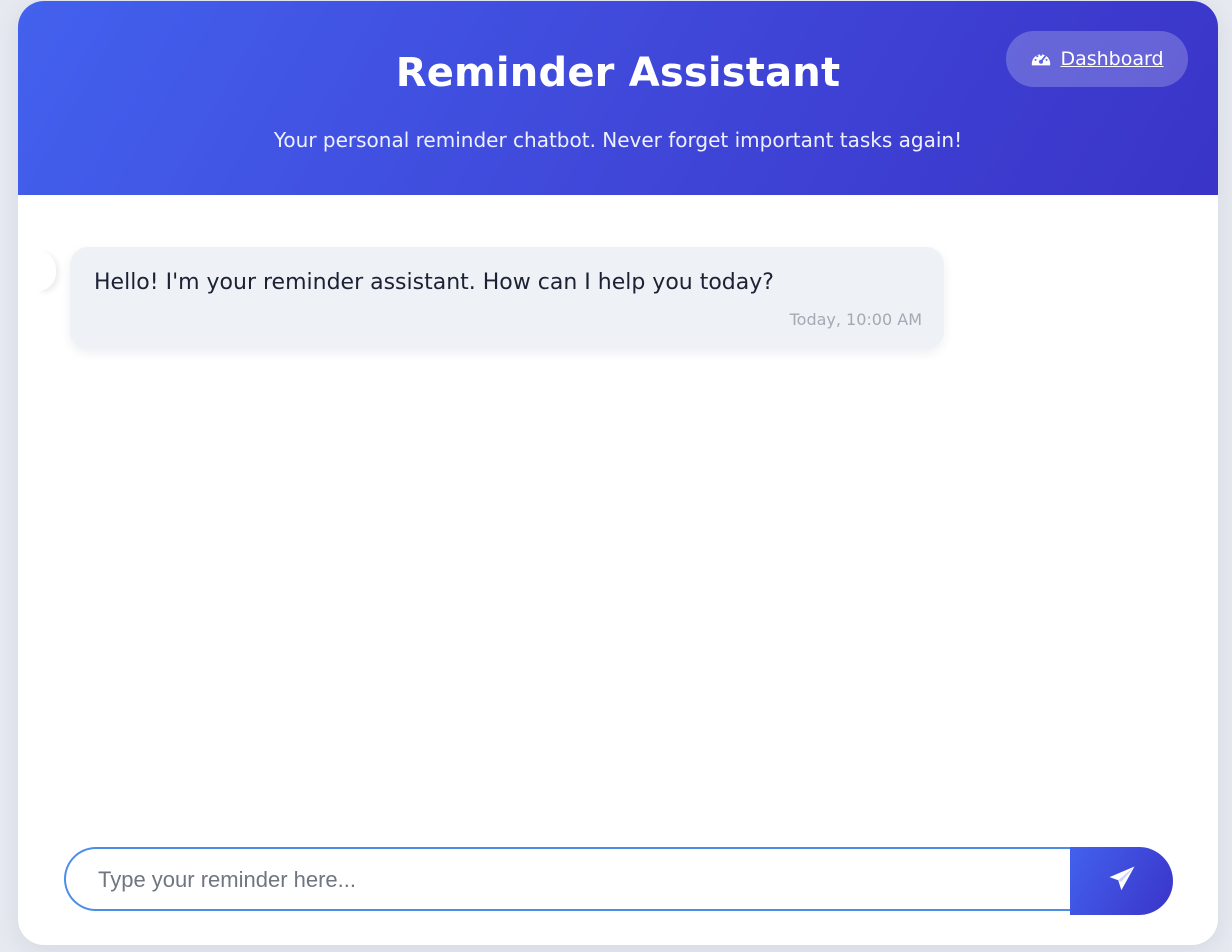  Describe the element at coordinates (1112, 59) in the screenshot. I see `dashboard-label: Dashboard` at that location.